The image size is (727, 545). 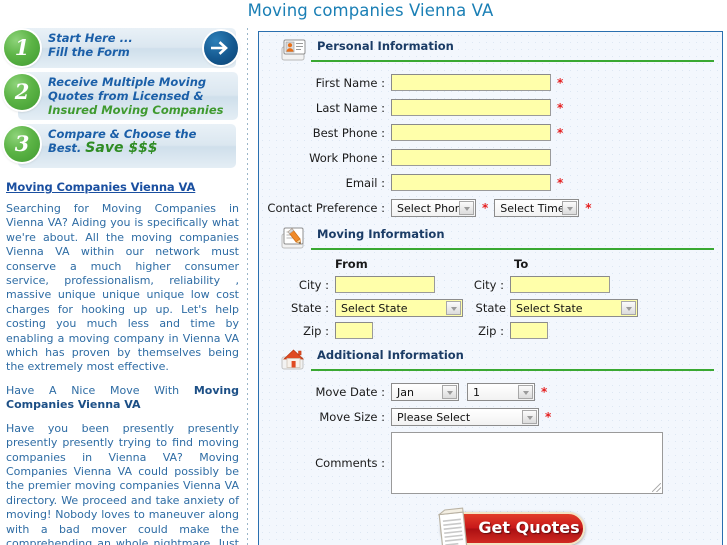 I want to click on id-card-icon, so click(x=294, y=50).